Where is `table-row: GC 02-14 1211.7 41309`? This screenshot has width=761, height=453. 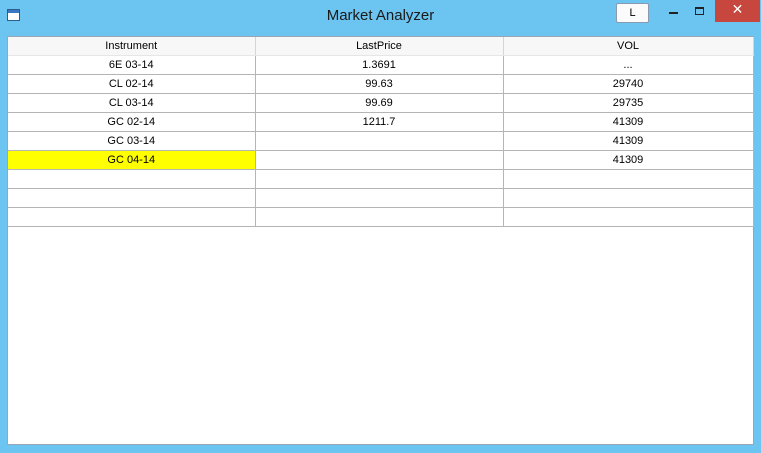 table-row: GC 02-14 1211.7 41309 is located at coordinates (381, 122).